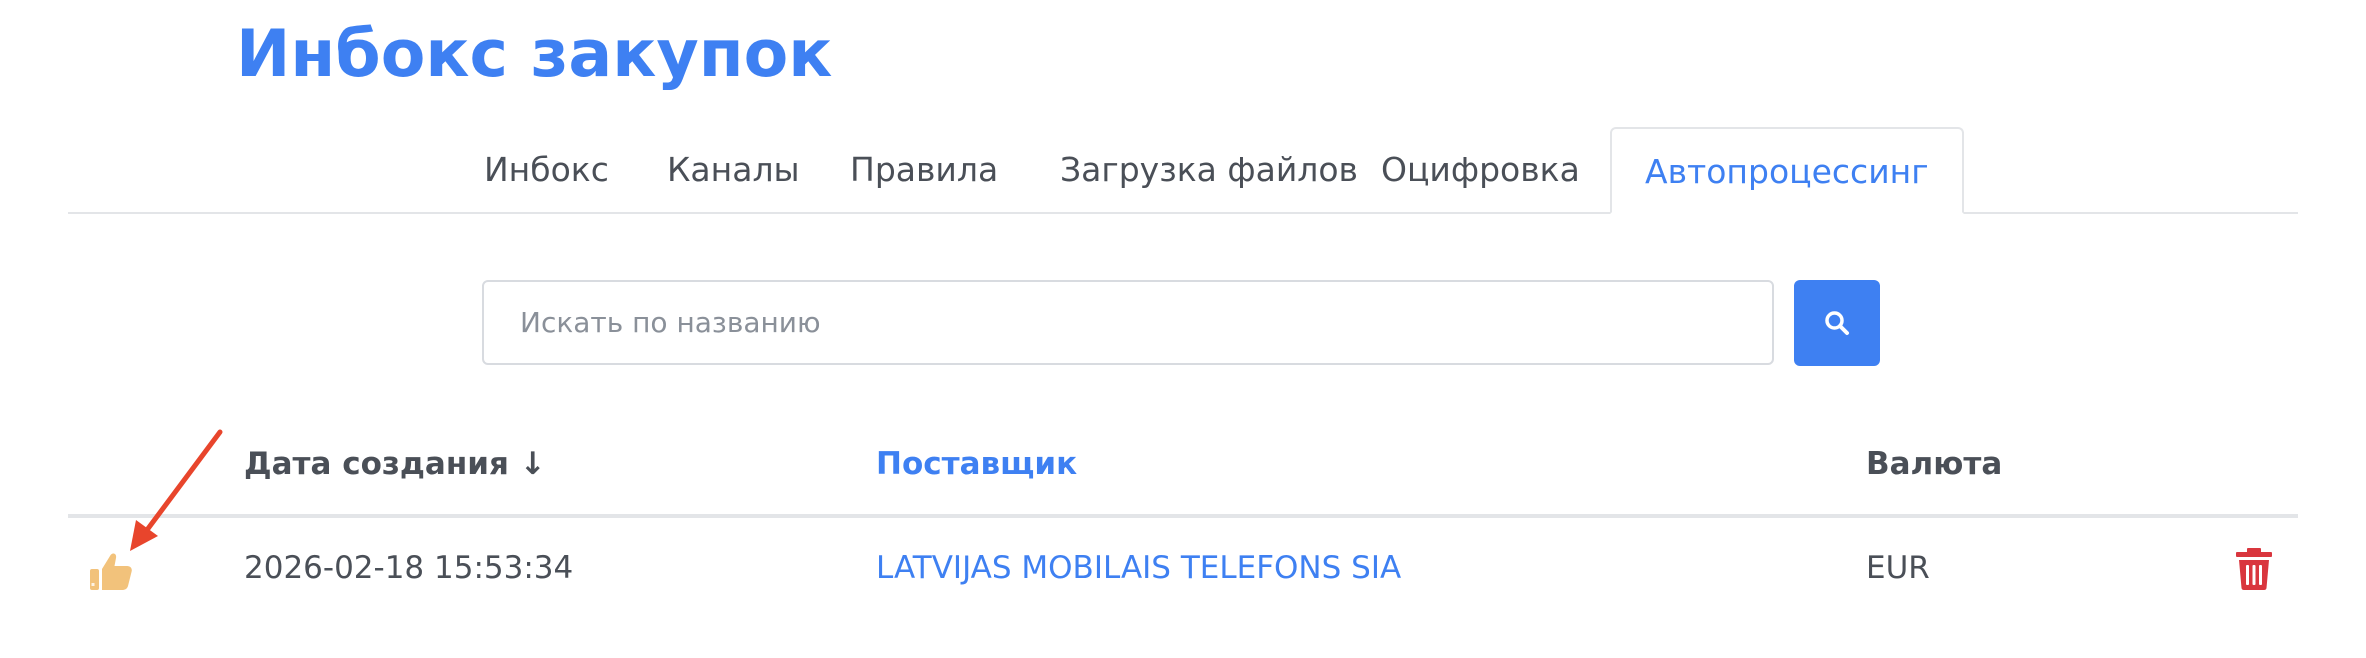 The width and height of the screenshot is (2366, 658). Describe the element at coordinates (2254, 569) in the screenshot. I see `trash-icon` at that location.